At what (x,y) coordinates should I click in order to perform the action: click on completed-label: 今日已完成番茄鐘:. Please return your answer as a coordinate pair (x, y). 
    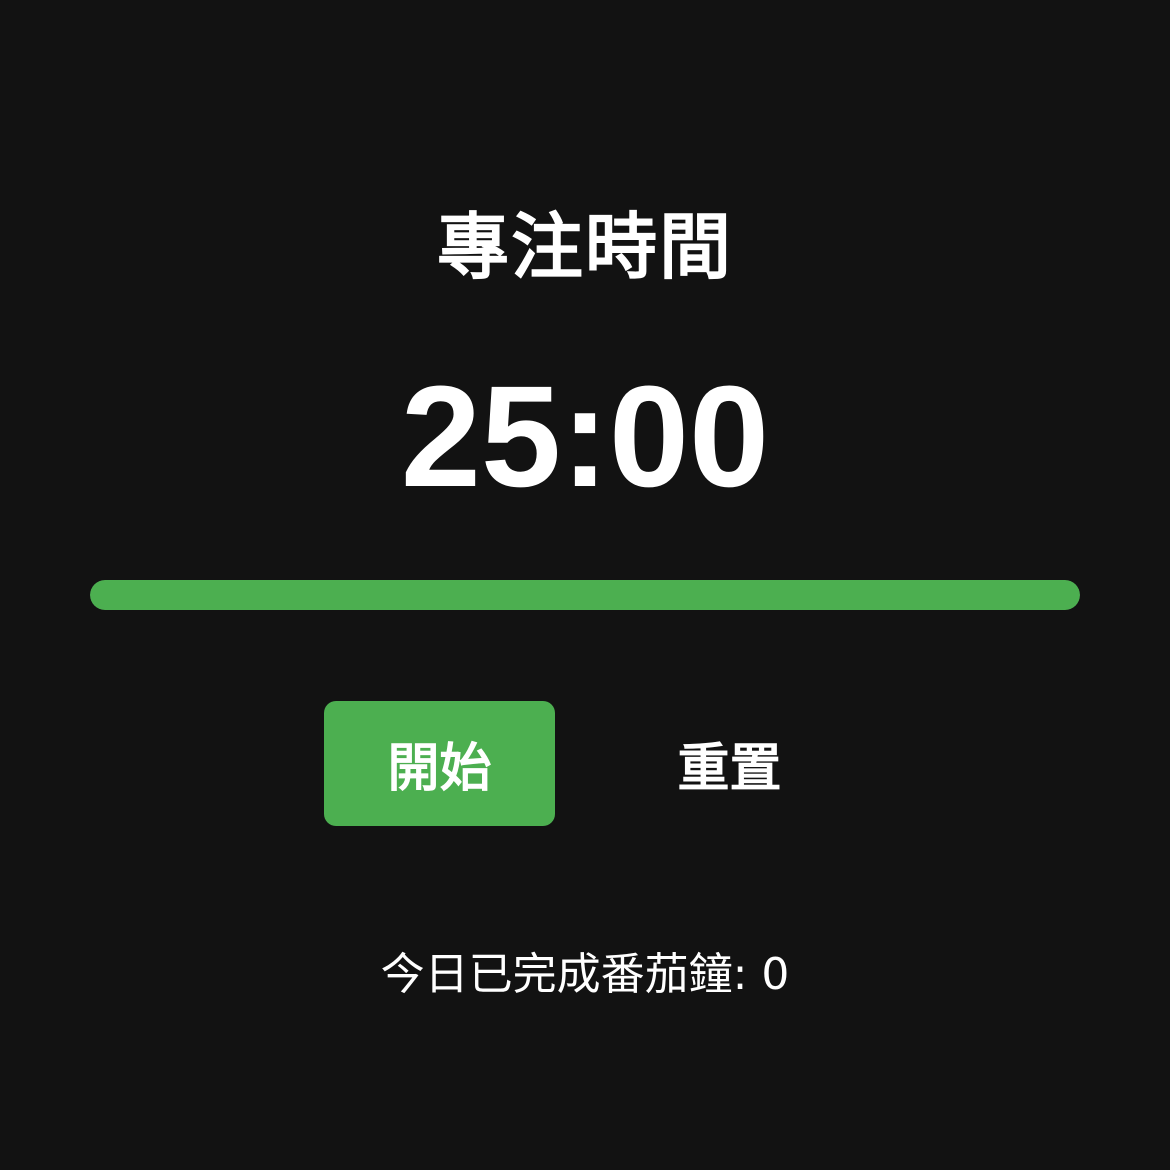
    Looking at the image, I should click on (571, 974).